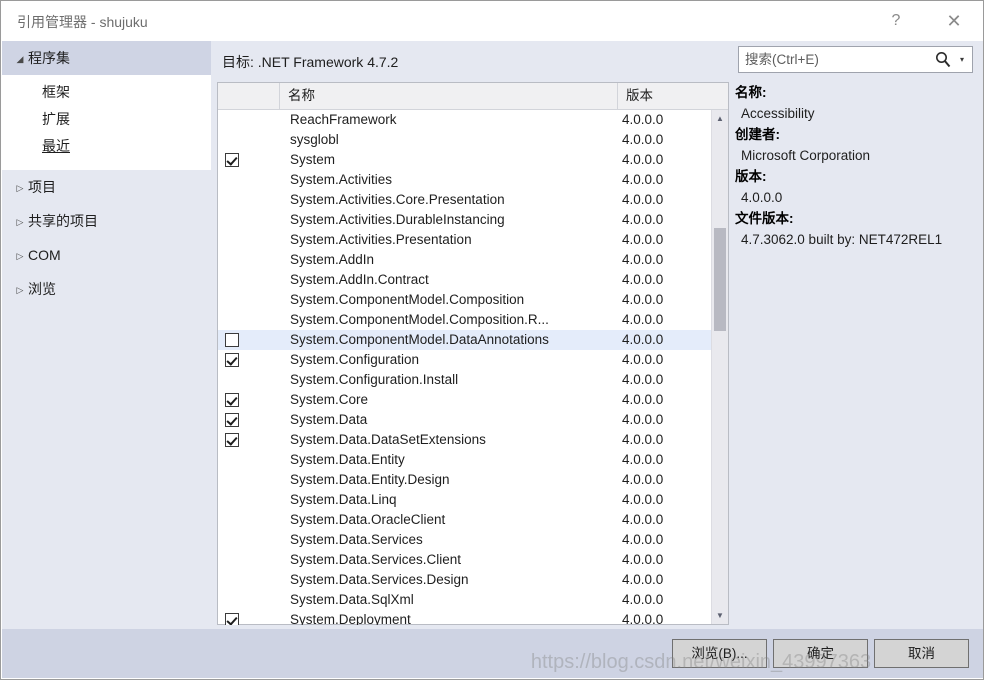 The width and height of the screenshot is (984, 680). What do you see at coordinates (449, 96) in the screenshot?
I see `column-header-name: 名称` at bounding box center [449, 96].